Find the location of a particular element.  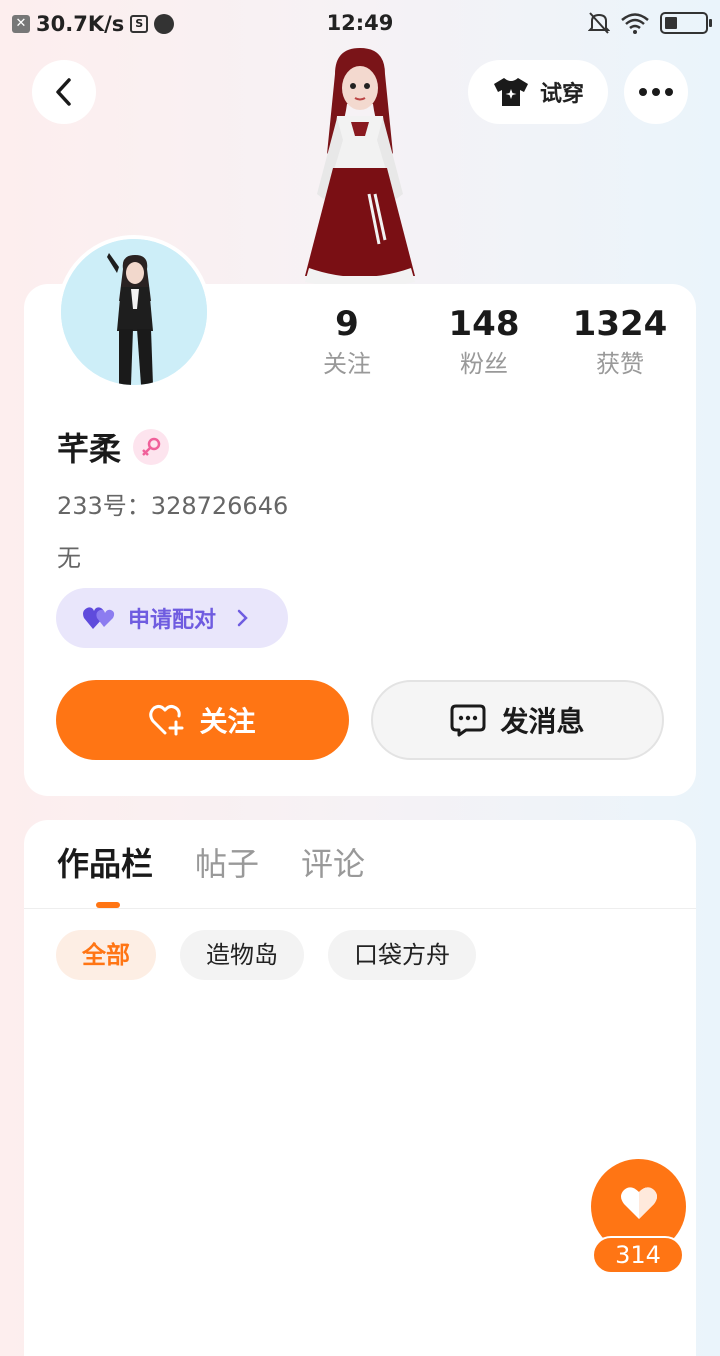

chevron-right-icon is located at coordinates (242, 618).